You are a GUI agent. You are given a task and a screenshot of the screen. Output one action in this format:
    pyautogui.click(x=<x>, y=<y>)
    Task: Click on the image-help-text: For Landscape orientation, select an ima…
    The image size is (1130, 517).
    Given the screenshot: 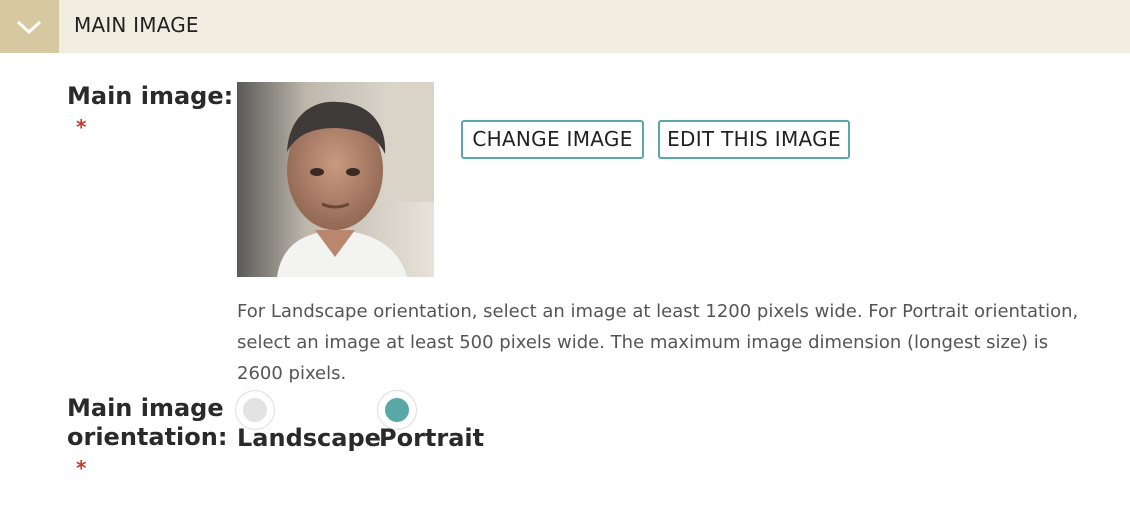 What is the action you would take?
    pyautogui.click(x=658, y=342)
    